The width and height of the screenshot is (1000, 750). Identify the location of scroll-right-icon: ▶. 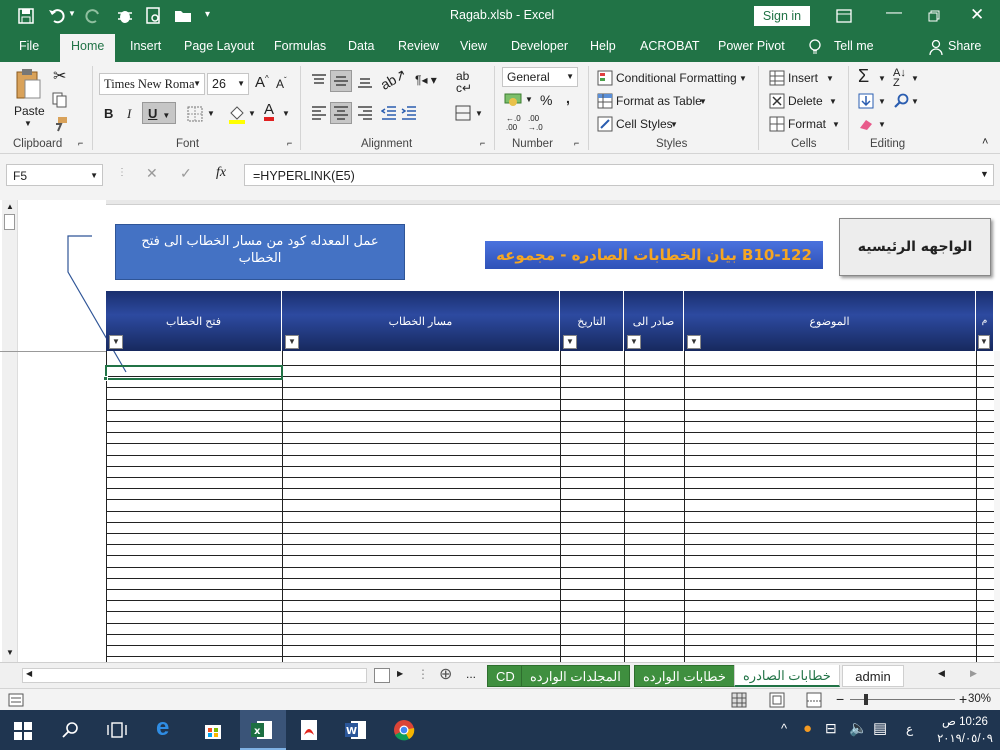
(400, 673).